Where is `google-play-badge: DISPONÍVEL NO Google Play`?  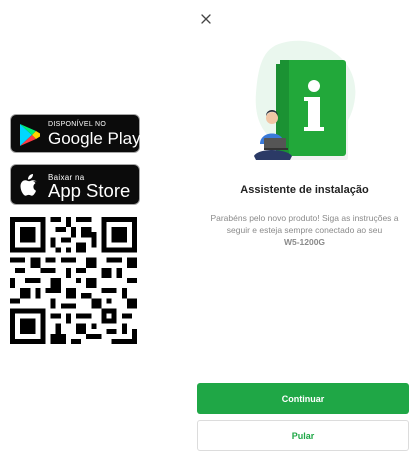 google-play-badge: DISPONÍVEL NO Google Play is located at coordinates (75, 133).